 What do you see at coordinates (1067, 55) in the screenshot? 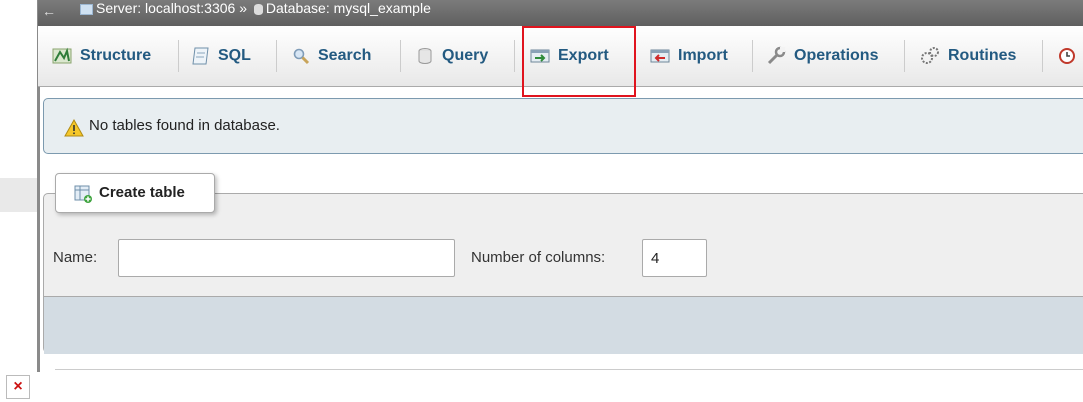
I see `clock-icon` at bounding box center [1067, 55].